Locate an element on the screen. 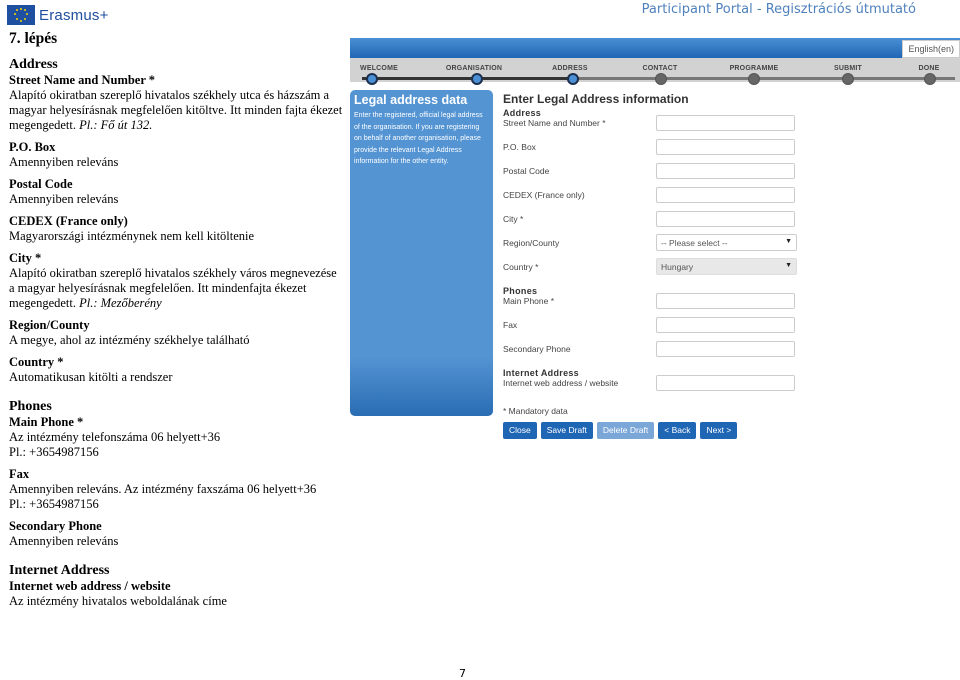  main-phone-input is located at coordinates (725, 301).